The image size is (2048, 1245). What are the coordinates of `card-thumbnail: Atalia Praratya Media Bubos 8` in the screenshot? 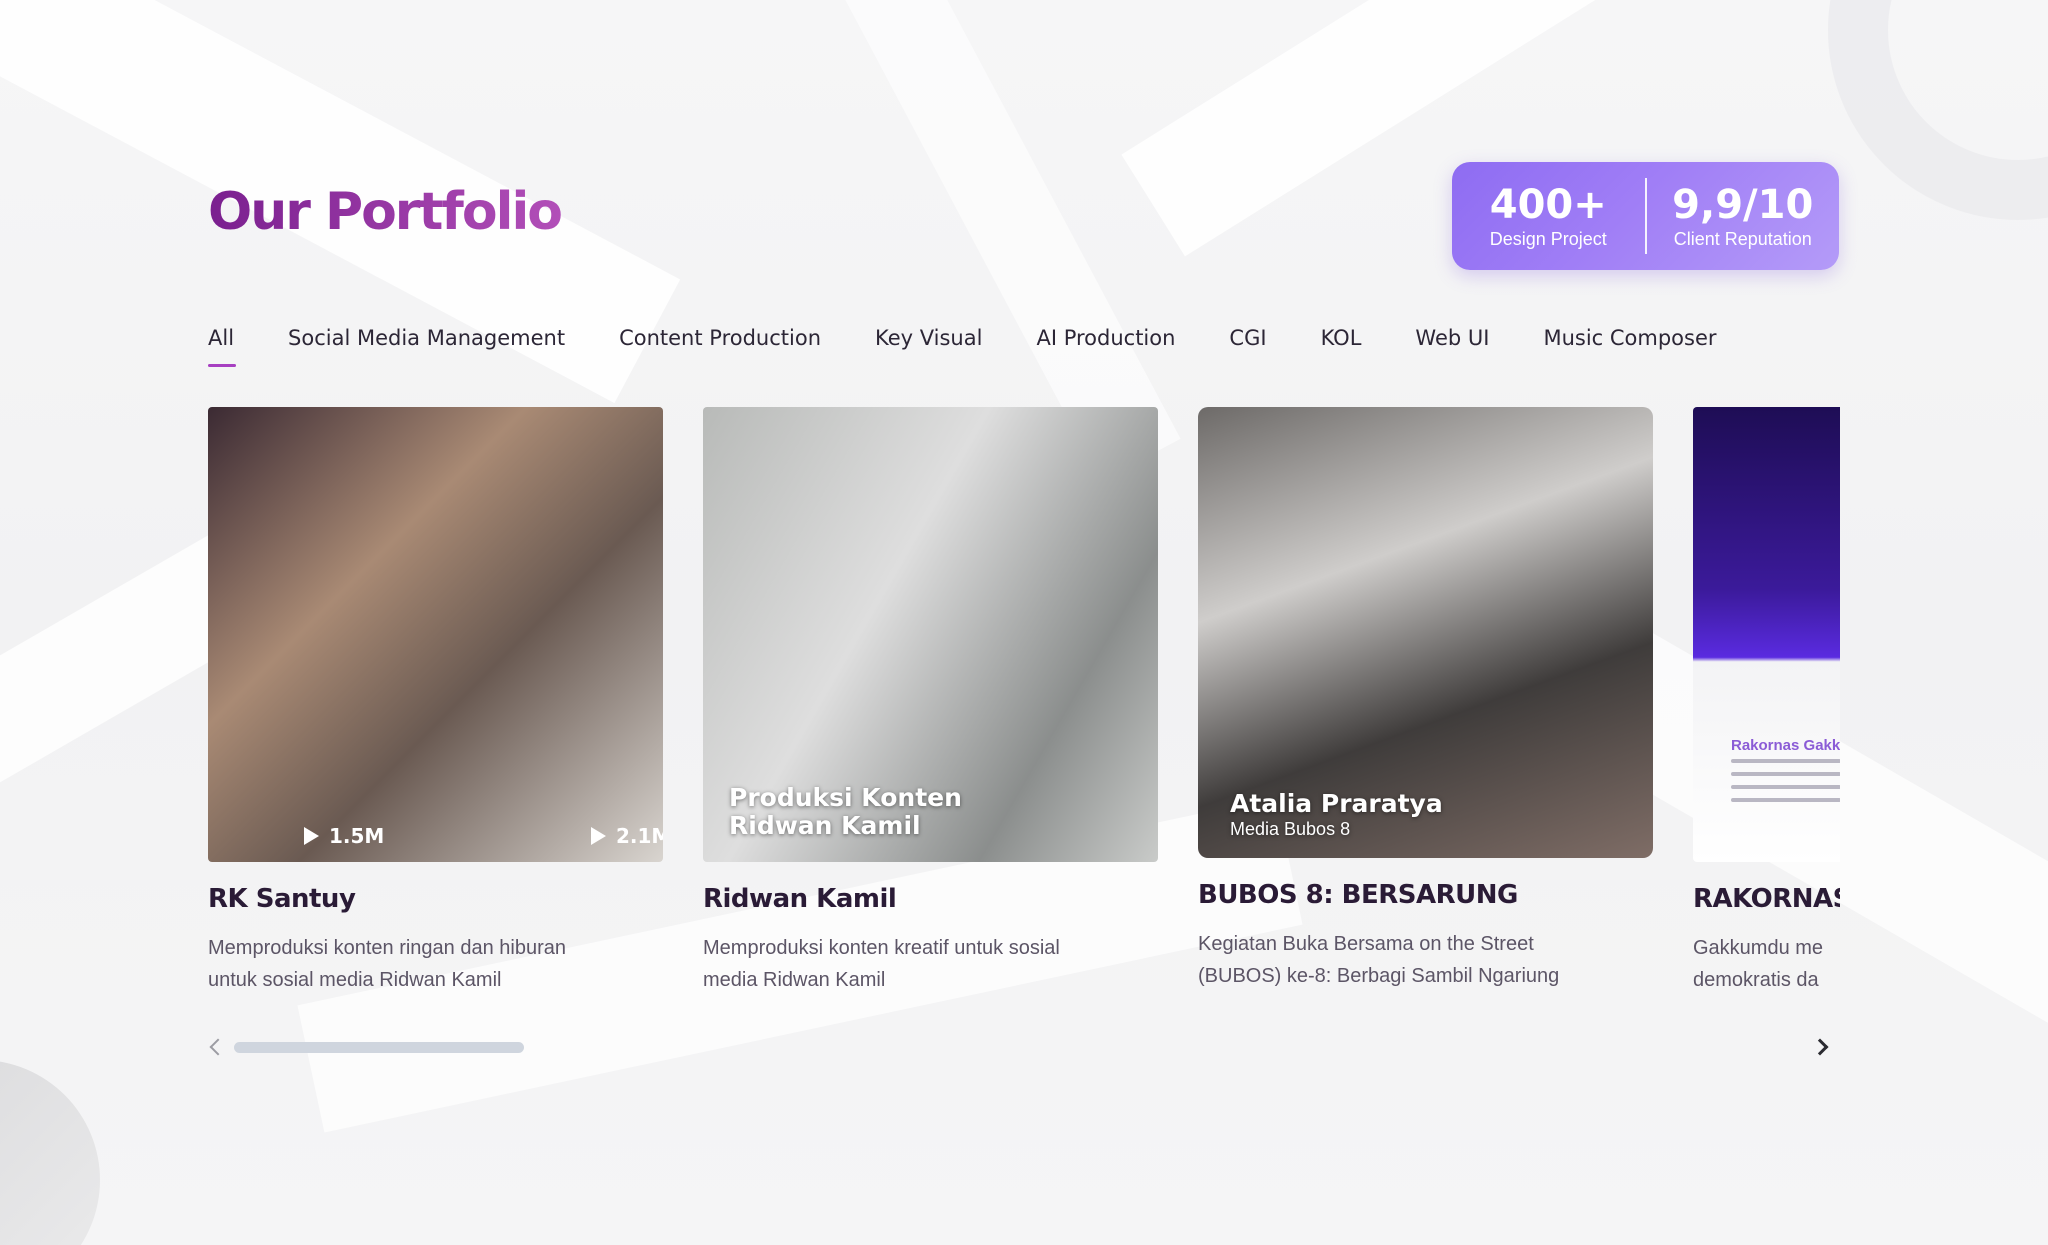 It's located at (1425, 632).